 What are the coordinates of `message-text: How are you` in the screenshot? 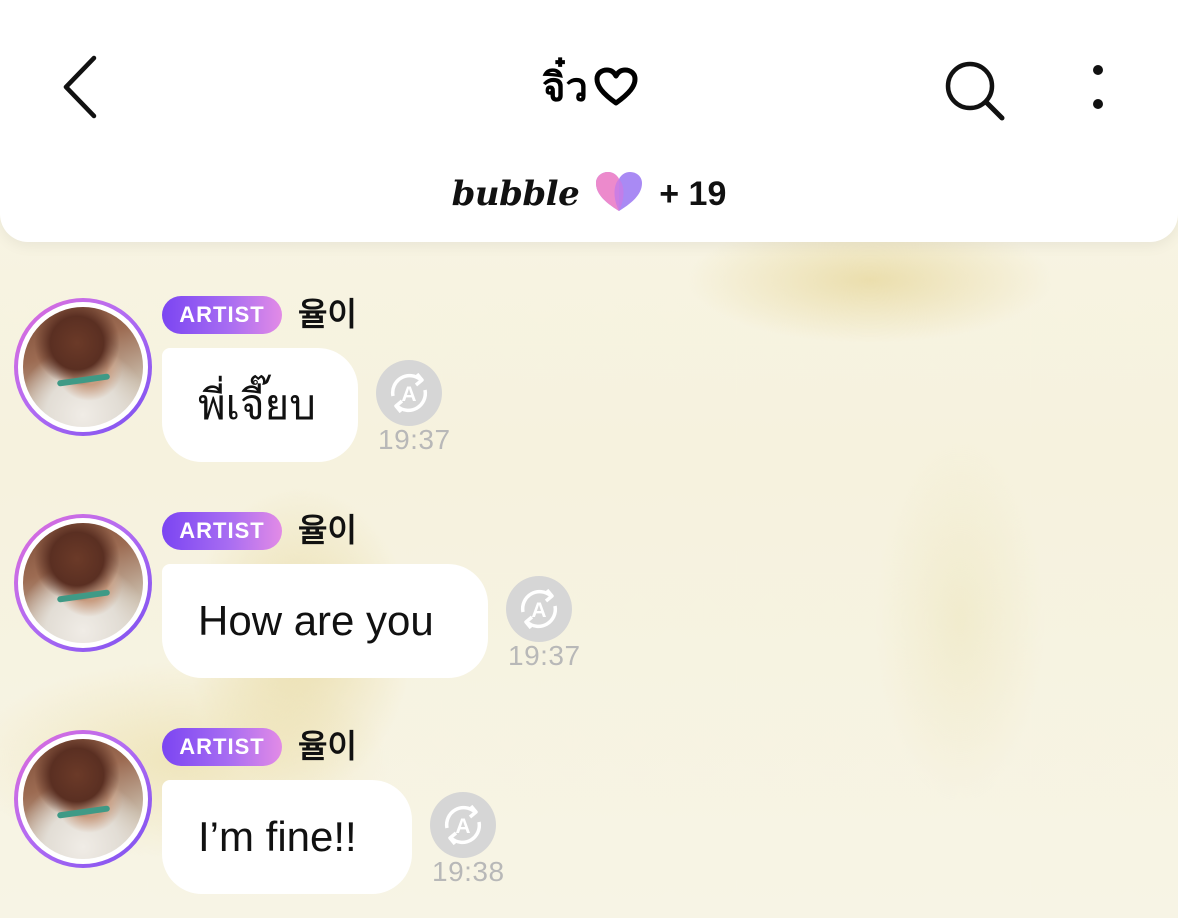 It's located at (316, 620).